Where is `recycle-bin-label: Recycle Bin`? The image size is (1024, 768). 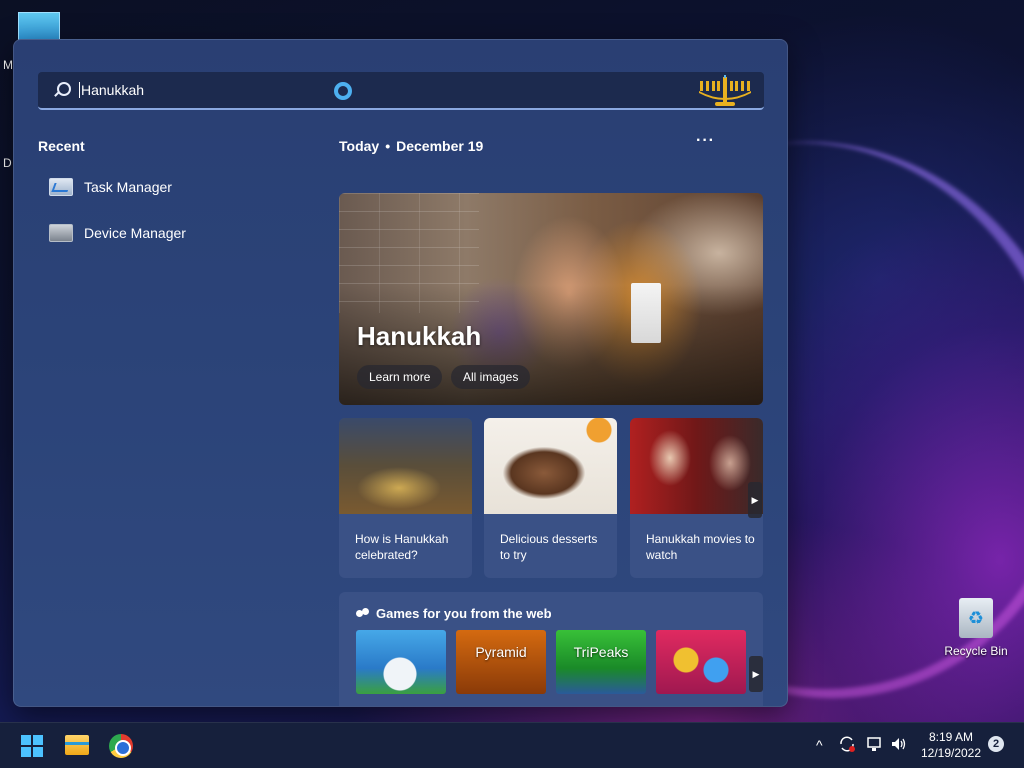 recycle-bin-label: Recycle Bin is located at coordinates (976, 651).